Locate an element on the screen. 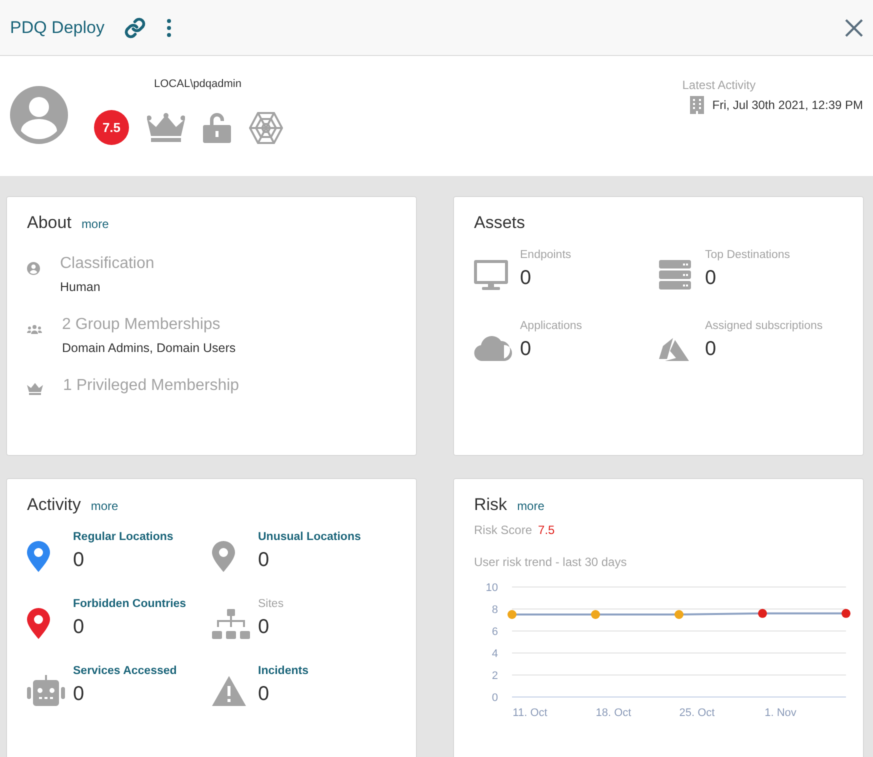 The height and width of the screenshot is (757, 873). building-icon is located at coordinates (697, 105).